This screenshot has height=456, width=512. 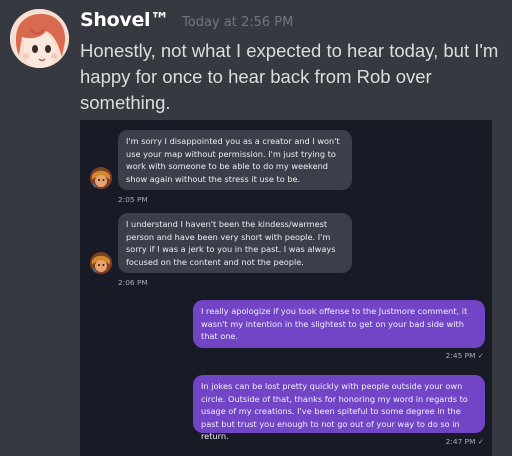 What do you see at coordinates (133, 282) in the screenshot?
I see `message-time: 2:06 PM` at bounding box center [133, 282].